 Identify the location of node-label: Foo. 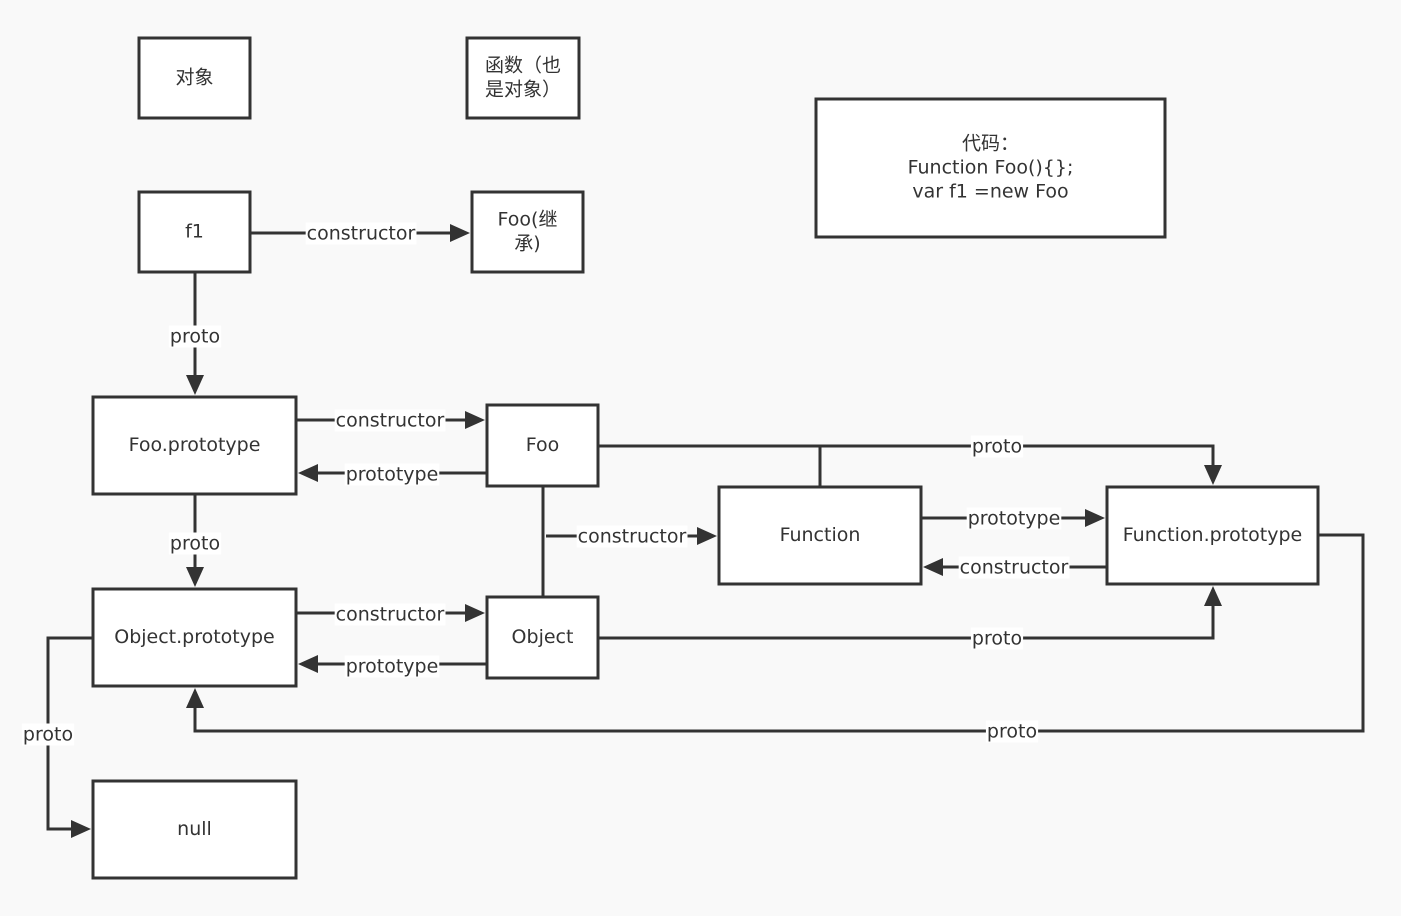
(543, 445).